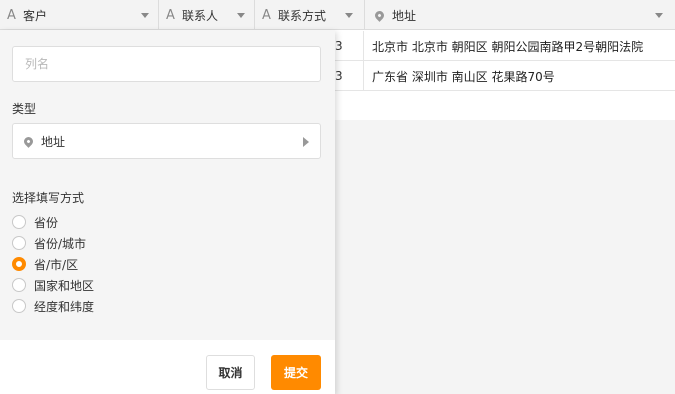 The width and height of the screenshot is (675, 394). Describe the element at coordinates (166, 141) in the screenshot. I see `type-select: 地址` at that location.